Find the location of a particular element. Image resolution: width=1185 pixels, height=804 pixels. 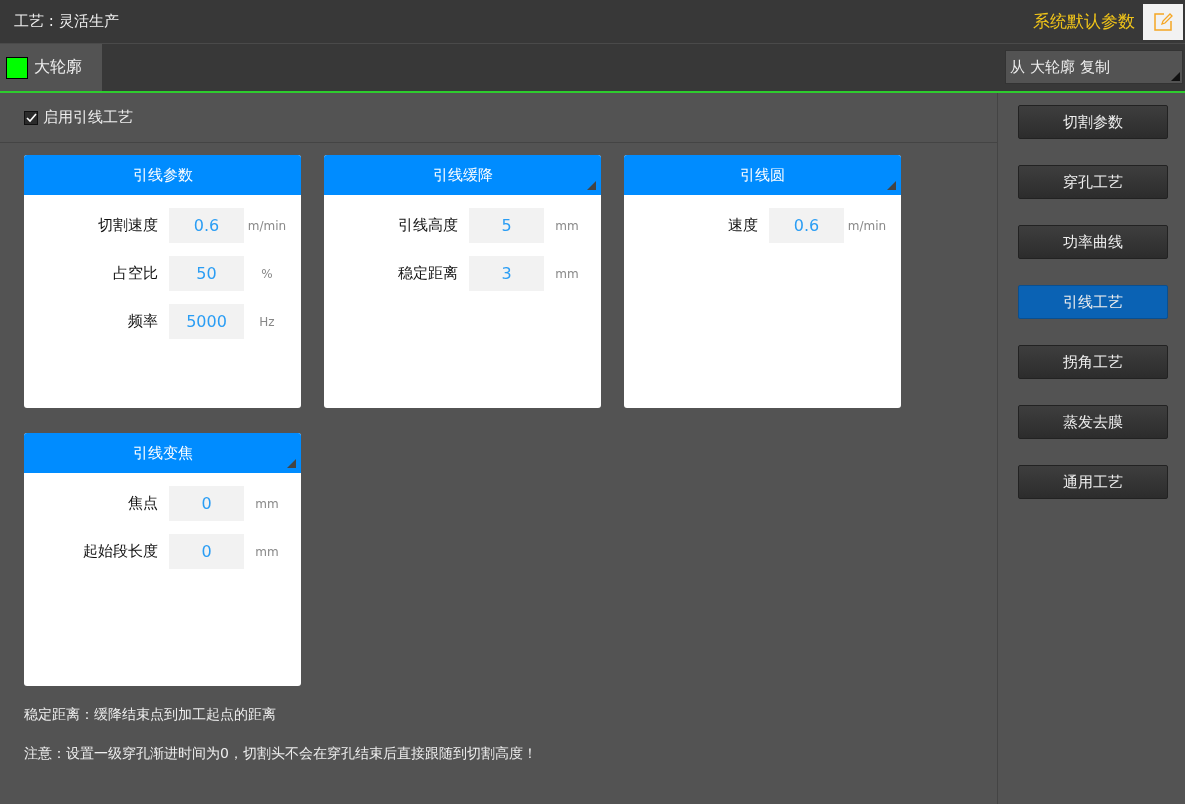

note-text: 稳定距离：缓降结束点到加工起点的距离 is located at coordinates (150, 715).